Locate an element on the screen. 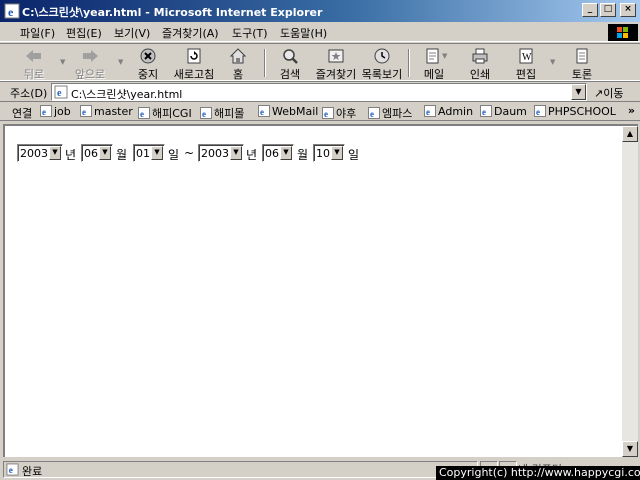 Image resolution: width=640 pixels, height=480 pixels. address-label: 주소(D) is located at coordinates (29, 93).